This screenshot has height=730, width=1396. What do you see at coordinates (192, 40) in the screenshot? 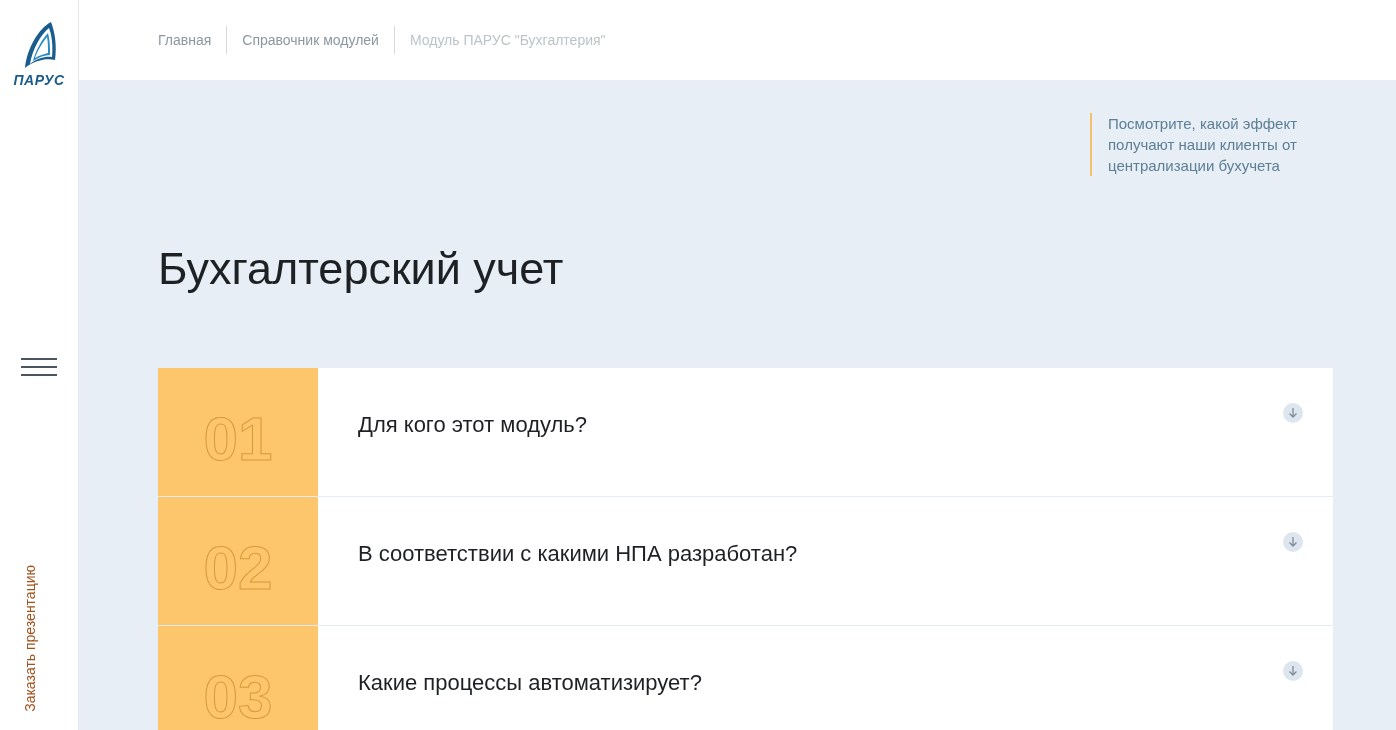
I see `breadcrumb-link: Главная` at bounding box center [192, 40].